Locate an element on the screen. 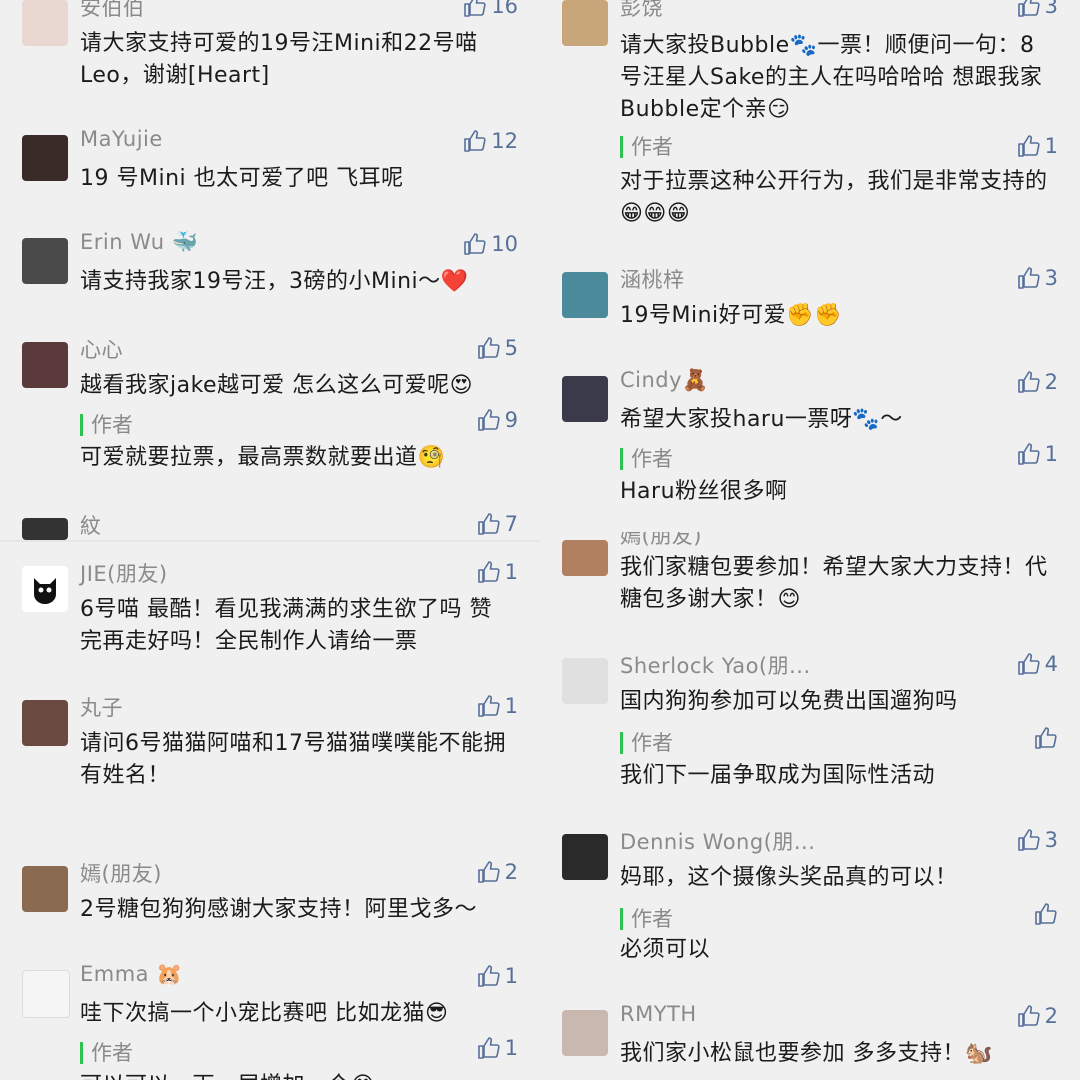  reply-text: Haru粉丝很多啊 is located at coordinates (704, 491).